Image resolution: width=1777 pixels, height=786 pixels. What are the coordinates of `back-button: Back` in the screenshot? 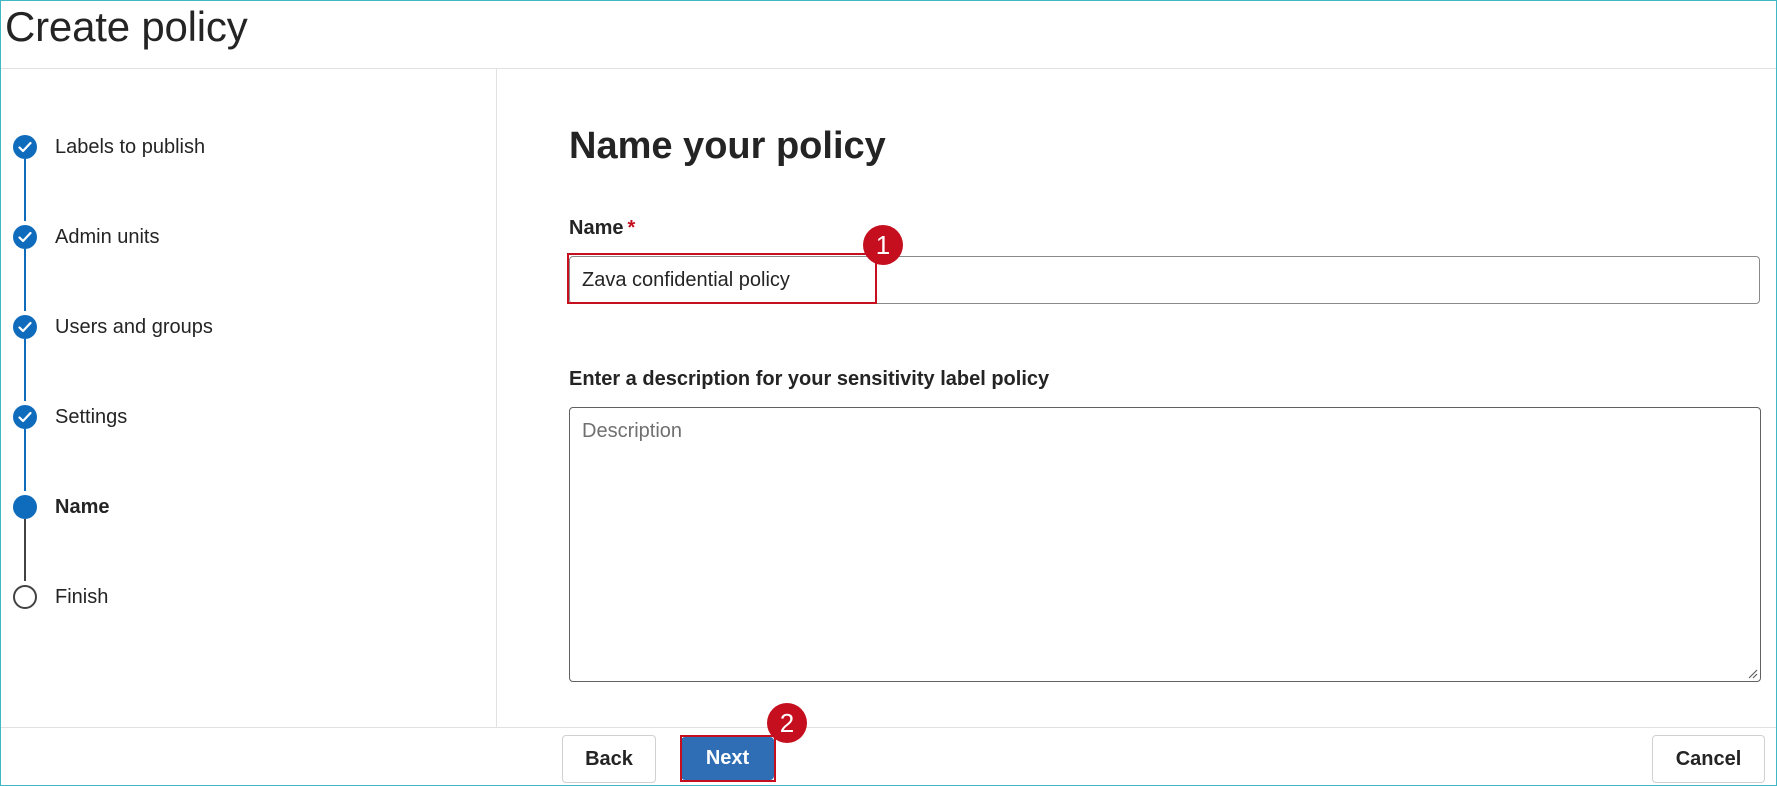 It's located at (609, 759).